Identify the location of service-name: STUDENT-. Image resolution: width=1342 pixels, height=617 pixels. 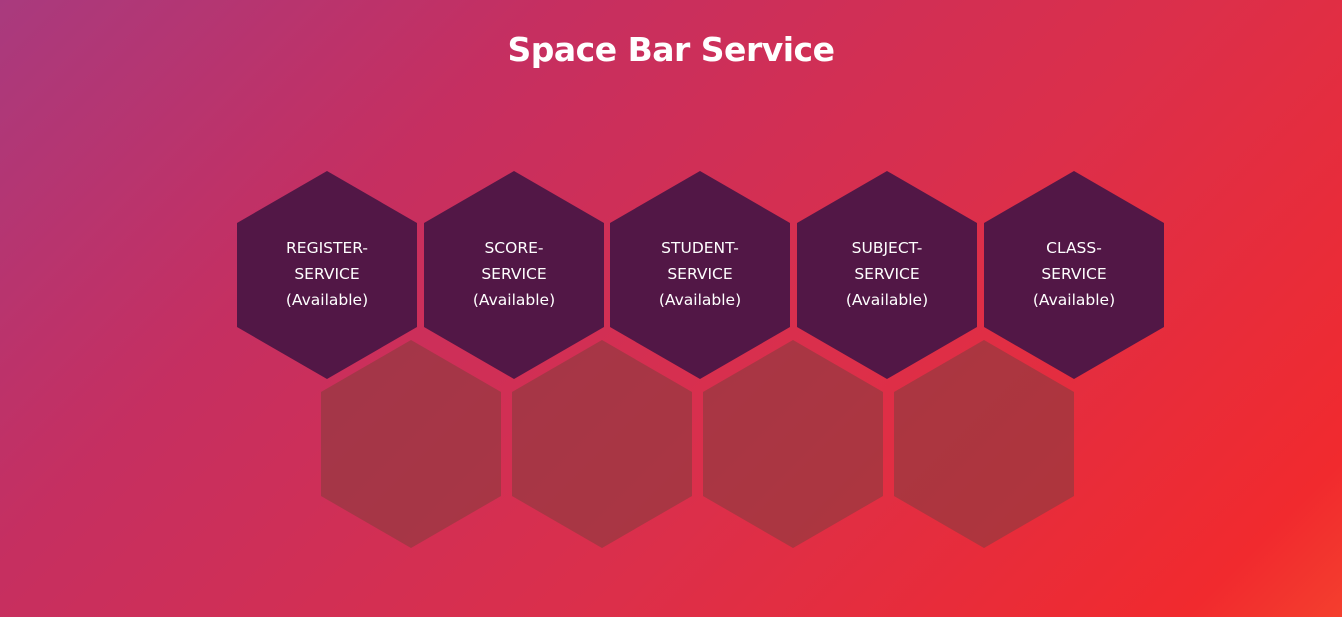
(700, 247).